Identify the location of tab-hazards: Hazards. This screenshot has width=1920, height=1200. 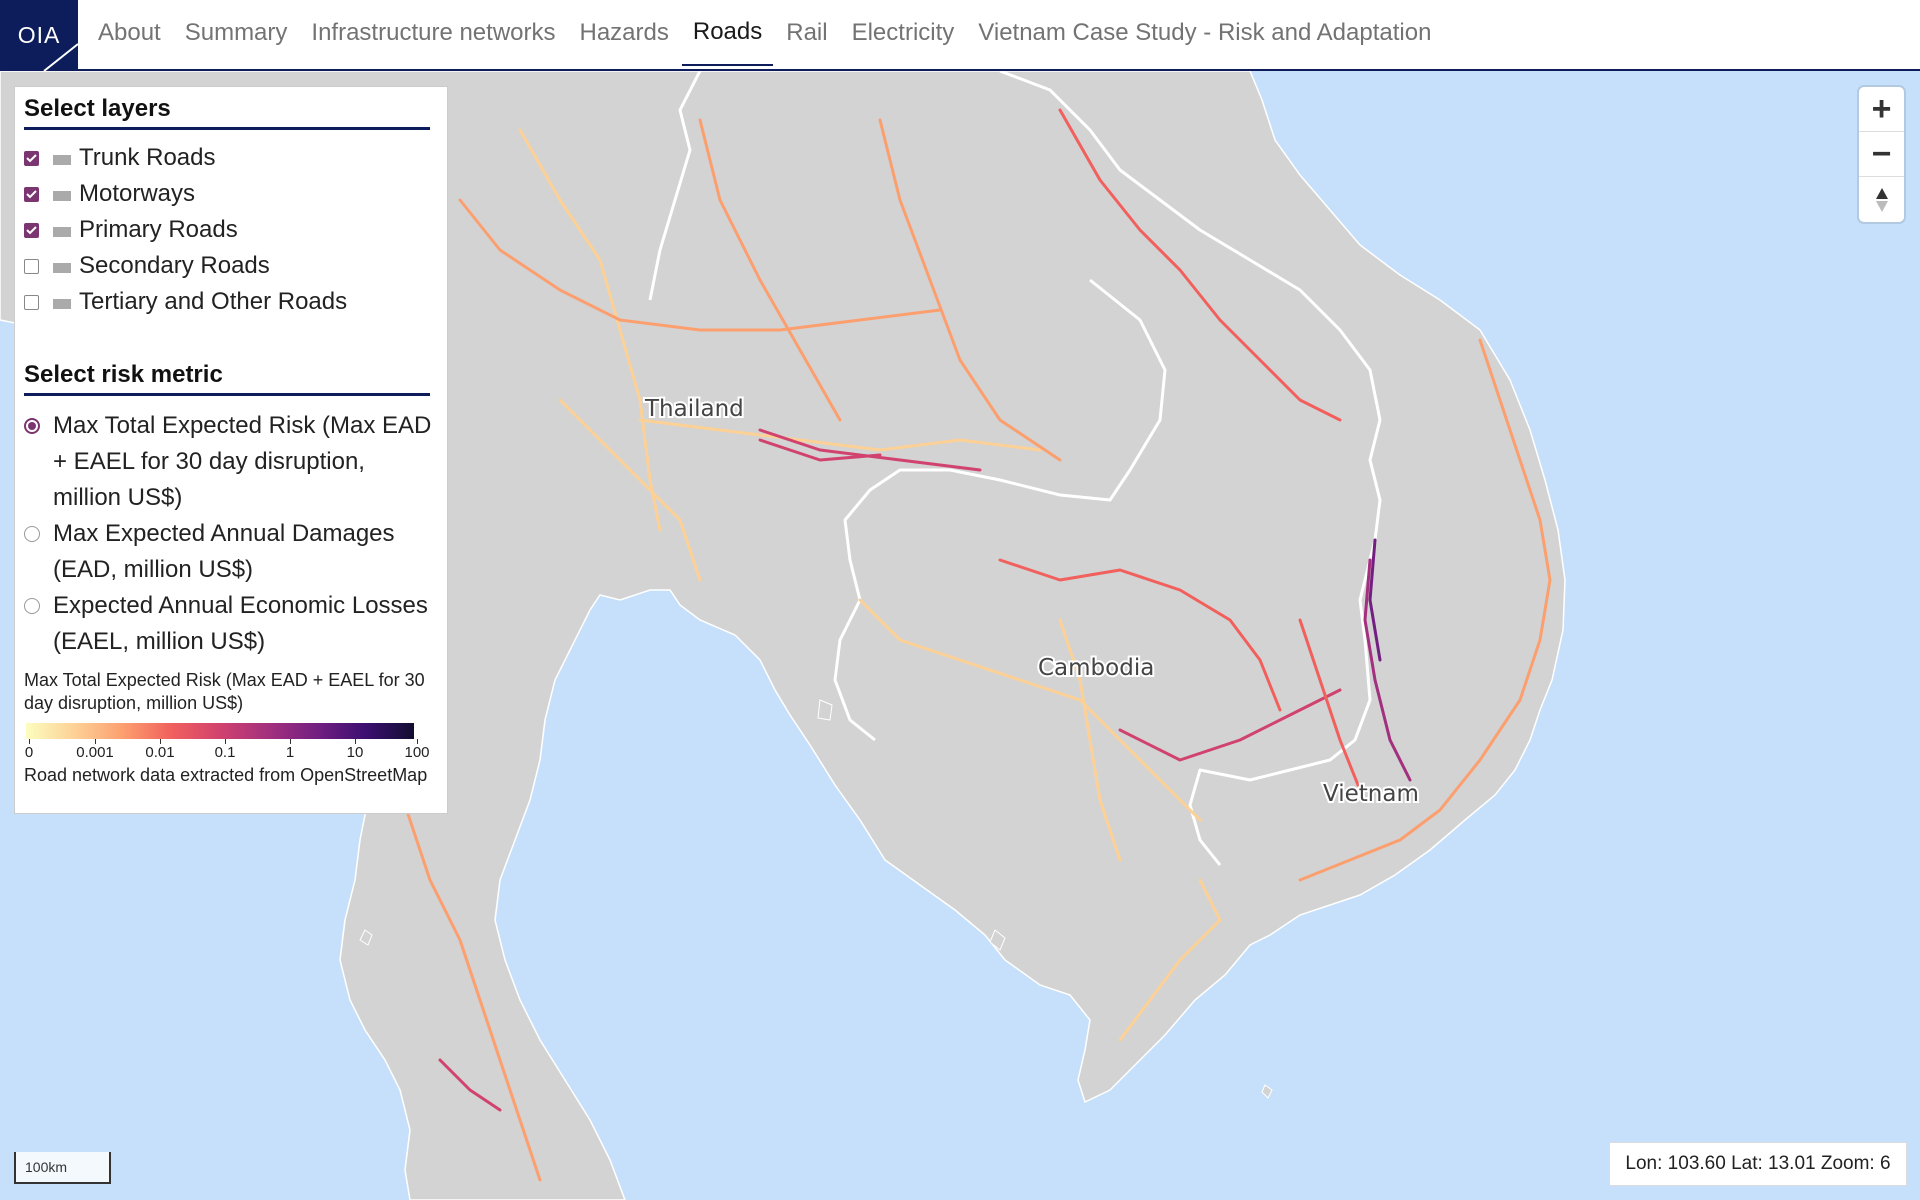
(624, 33).